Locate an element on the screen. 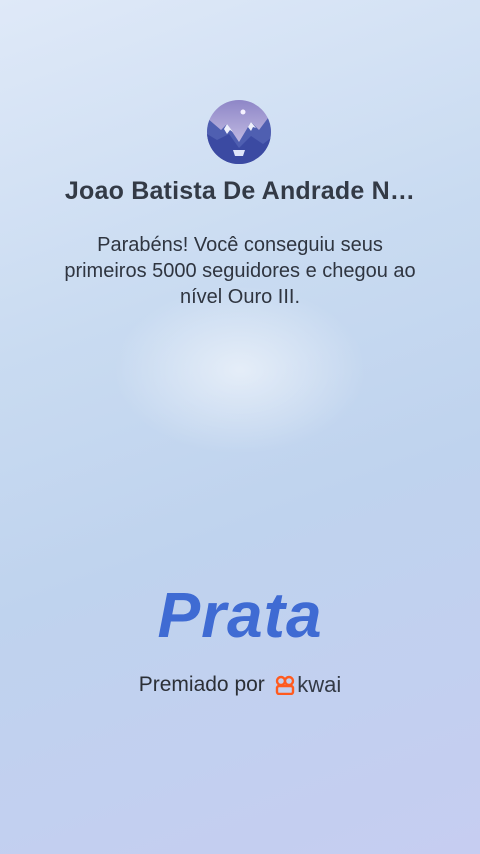  awarded-by: Premiado por kwai is located at coordinates (240, 685).